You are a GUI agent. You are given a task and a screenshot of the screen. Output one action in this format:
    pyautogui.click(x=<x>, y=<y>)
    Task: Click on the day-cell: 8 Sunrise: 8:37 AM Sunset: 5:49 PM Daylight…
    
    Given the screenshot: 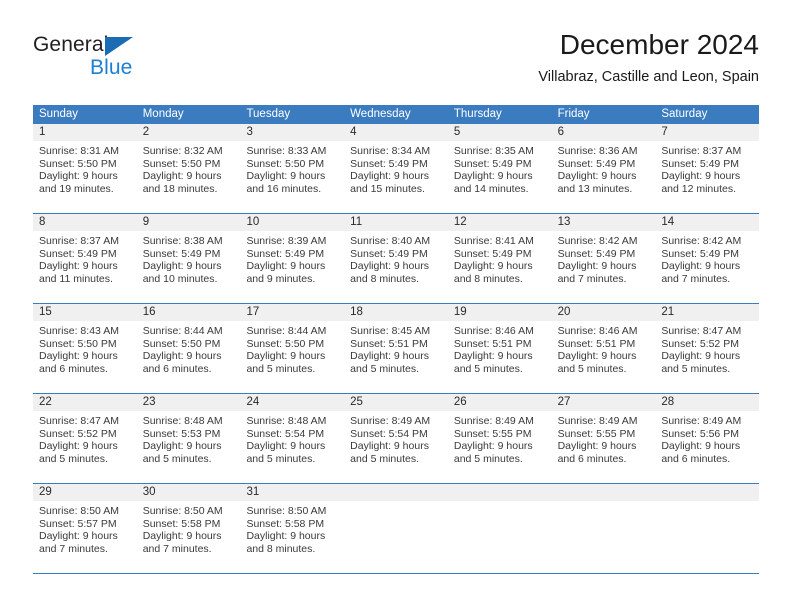 What is the action you would take?
    pyautogui.click(x=85, y=258)
    